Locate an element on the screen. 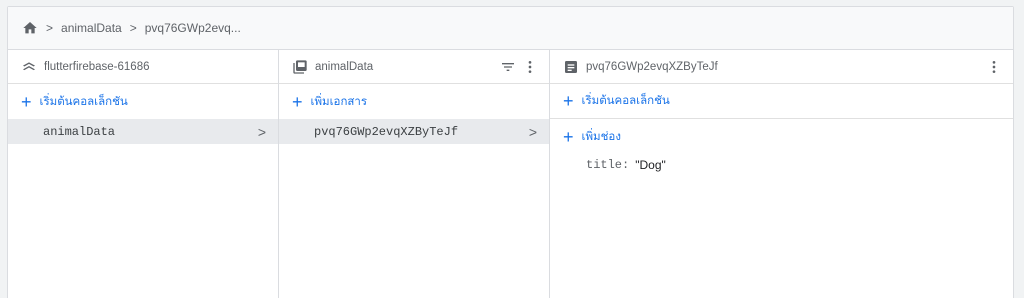 This screenshot has width=1024, height=298. start-collection-label: เริ่มต้นคอลเล็กชัน is located at coordinates (83, 101).